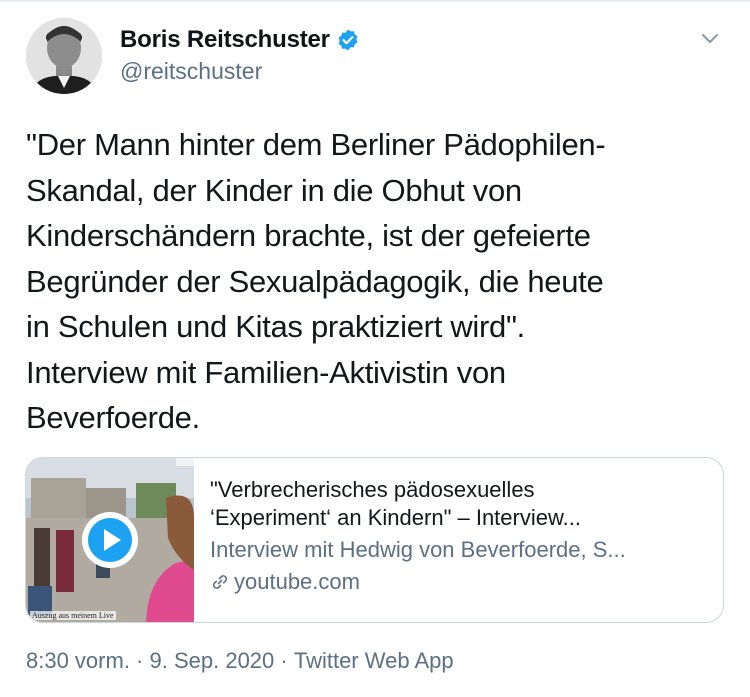 The image size is (750, 697). What do you see at coordinates (460, 582) in the screenshot?
I see `card-domain-row: youtube.com` at bounding box center [460, 582].